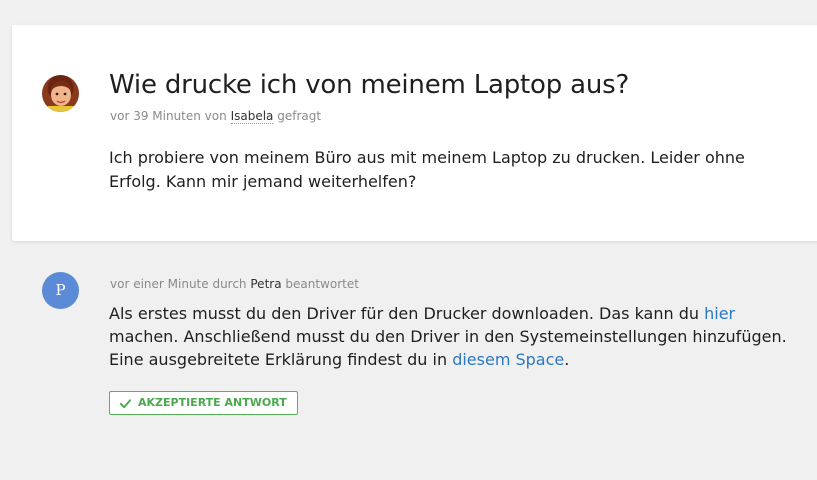  I want to click on here-link: hier, so click(719, 313).